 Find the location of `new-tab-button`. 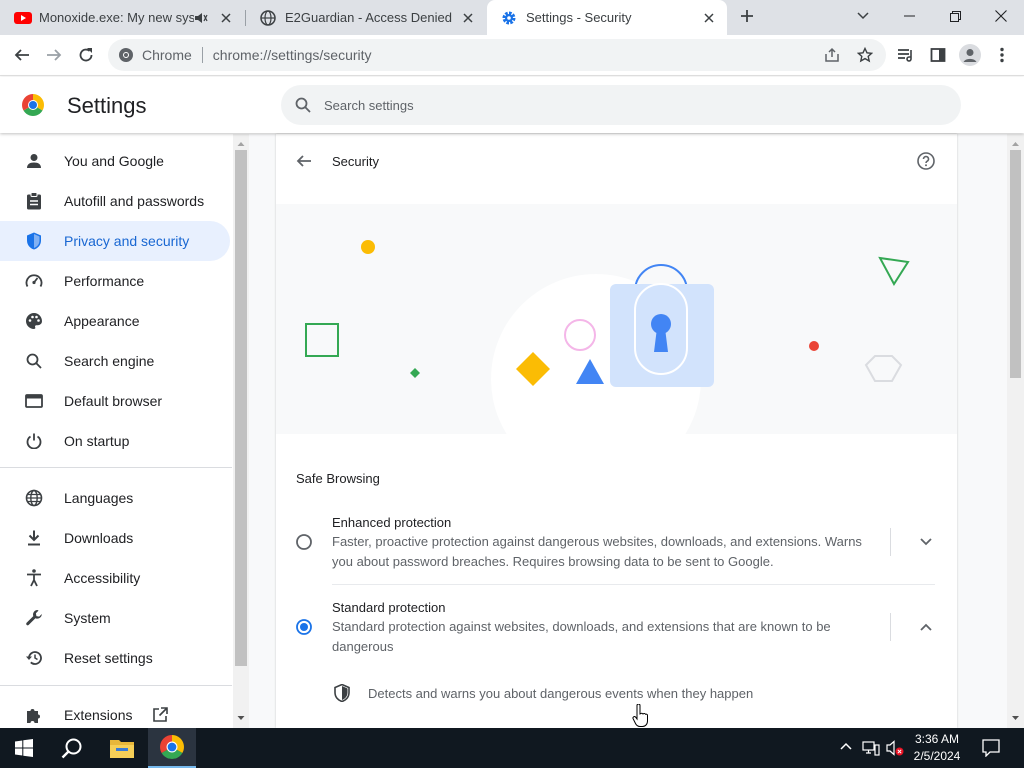

new-tab-button is located at coordinates (747, 16).